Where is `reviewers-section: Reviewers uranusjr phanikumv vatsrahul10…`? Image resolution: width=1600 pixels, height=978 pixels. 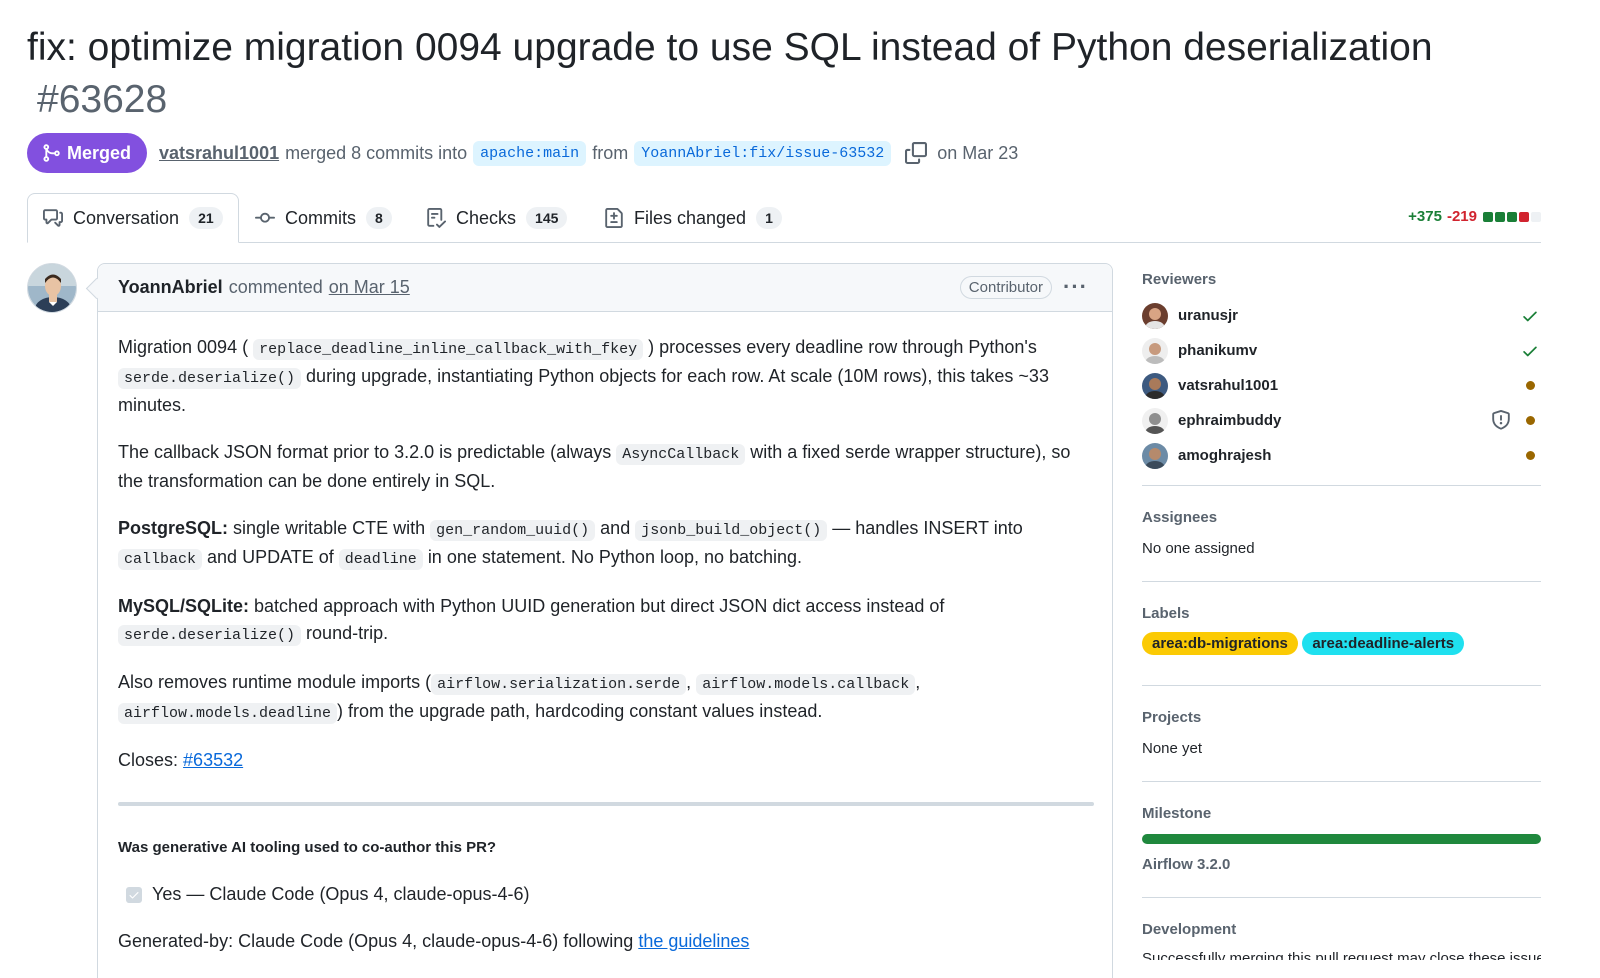 reviewers-section: Reviewers uranusjr phanikumv vatsrahul10… is located at coordinates (1341, 374).